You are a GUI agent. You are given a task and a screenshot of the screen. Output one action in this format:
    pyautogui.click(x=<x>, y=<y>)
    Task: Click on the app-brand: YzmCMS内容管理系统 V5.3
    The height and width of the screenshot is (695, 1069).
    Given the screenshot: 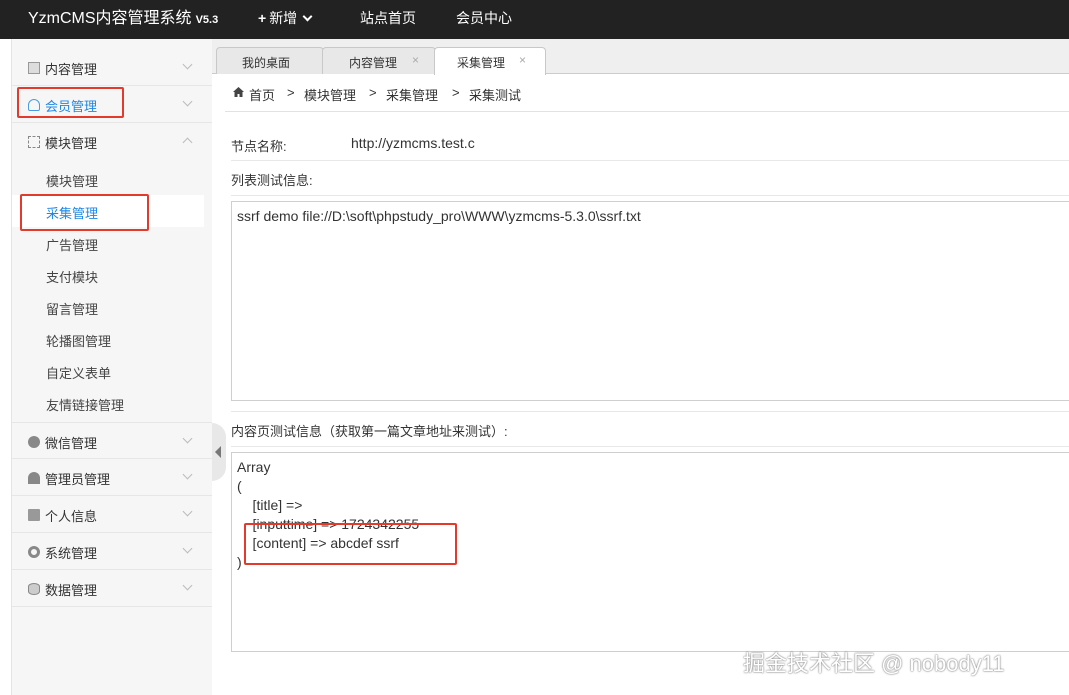 What is the action you would take?
    pyautogui.click(x=123, y=19)
    